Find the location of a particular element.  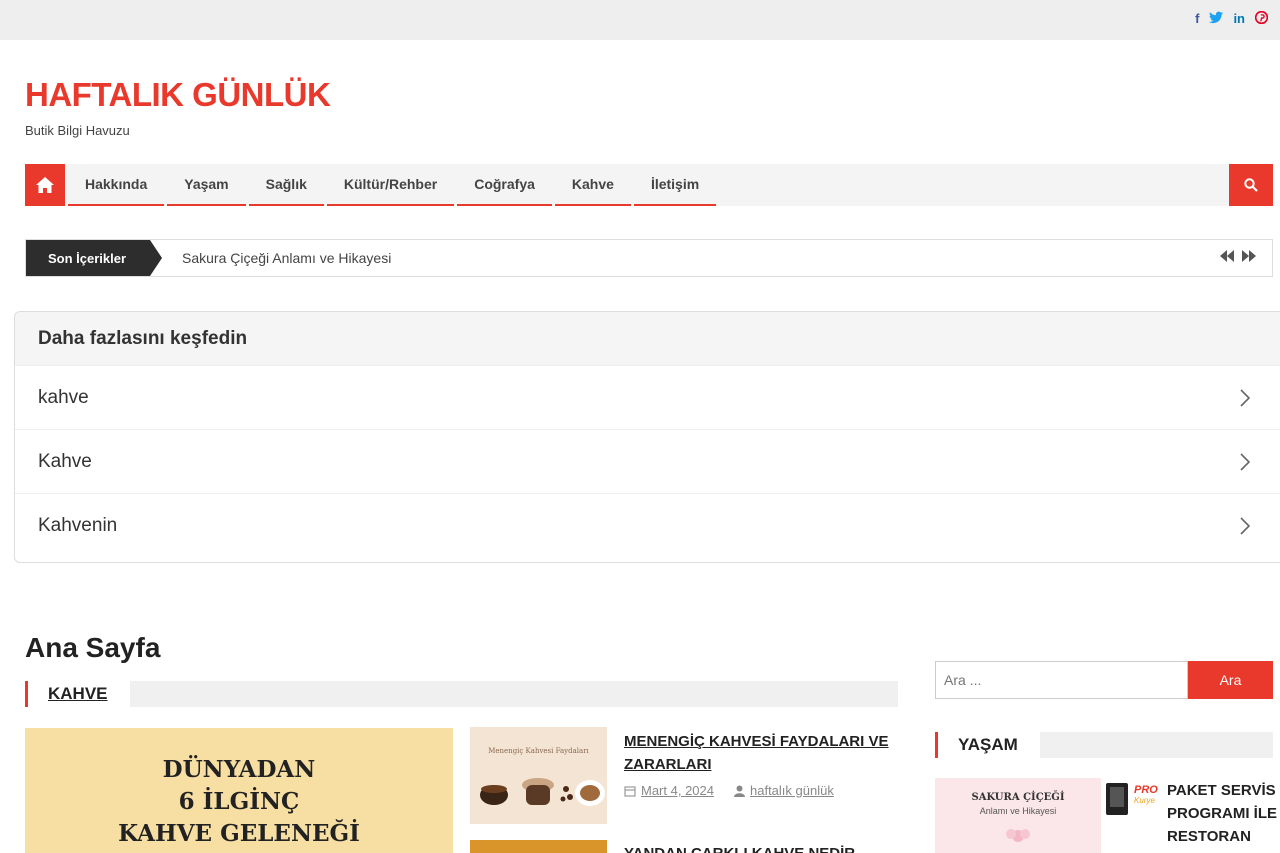

nav-item-yasam: Yaşam is located at coordinates (206, 185).